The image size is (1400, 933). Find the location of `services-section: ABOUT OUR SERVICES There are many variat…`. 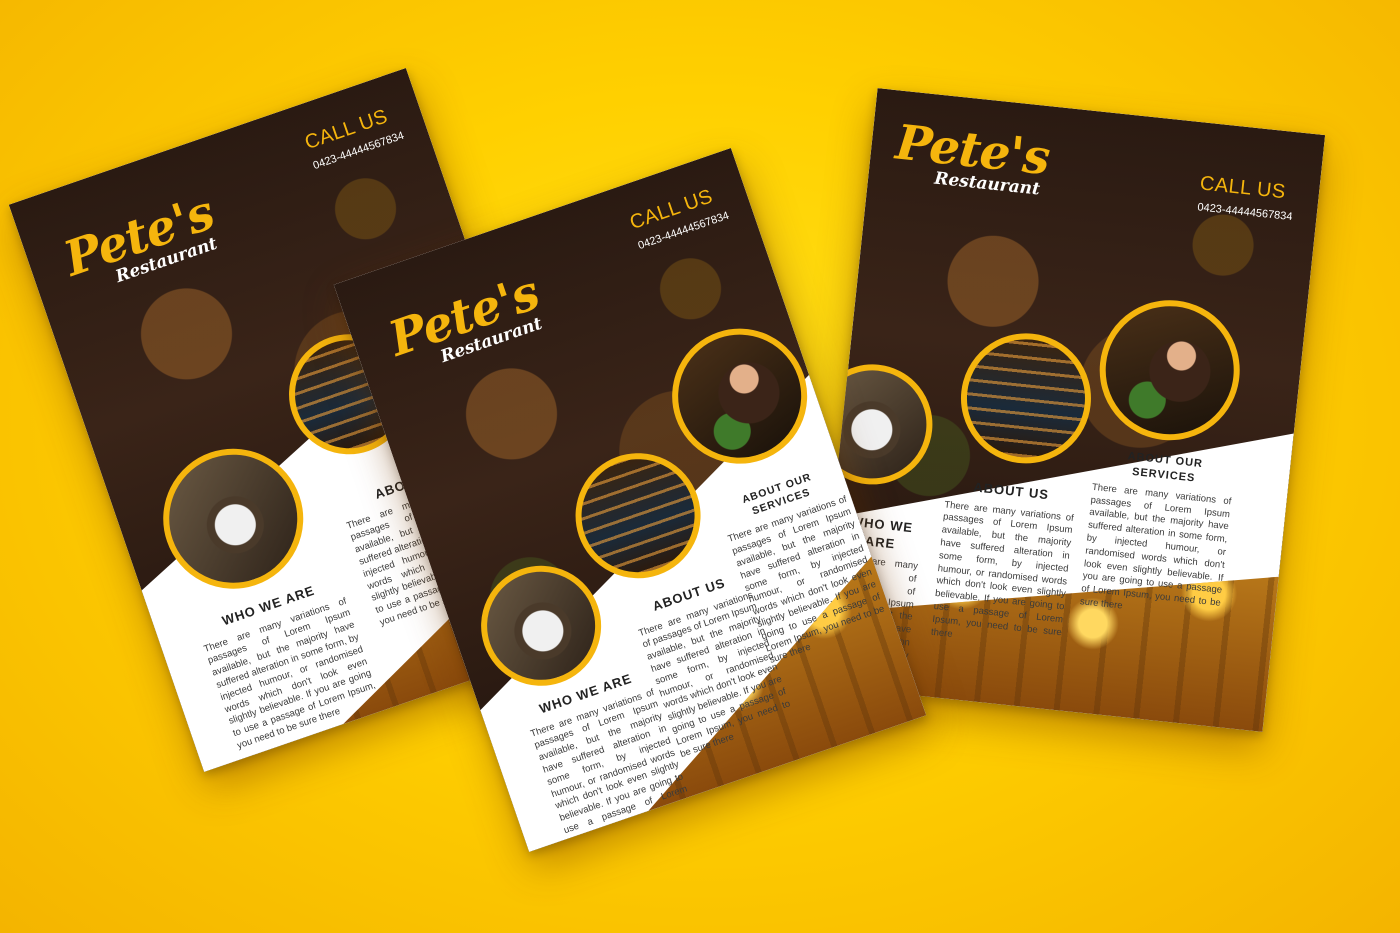

services-section: ABOUT OUR SERVICES There are many variat… is located at coordinates (1157, 535).